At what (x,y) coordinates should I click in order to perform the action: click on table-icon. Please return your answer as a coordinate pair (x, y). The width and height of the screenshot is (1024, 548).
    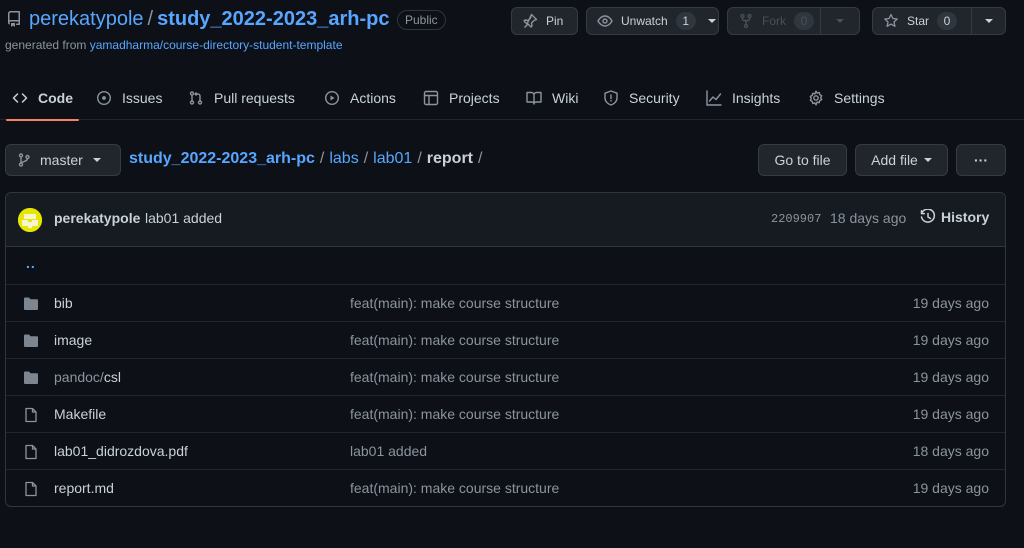
    Looking at the image, I should click on (431, 98).